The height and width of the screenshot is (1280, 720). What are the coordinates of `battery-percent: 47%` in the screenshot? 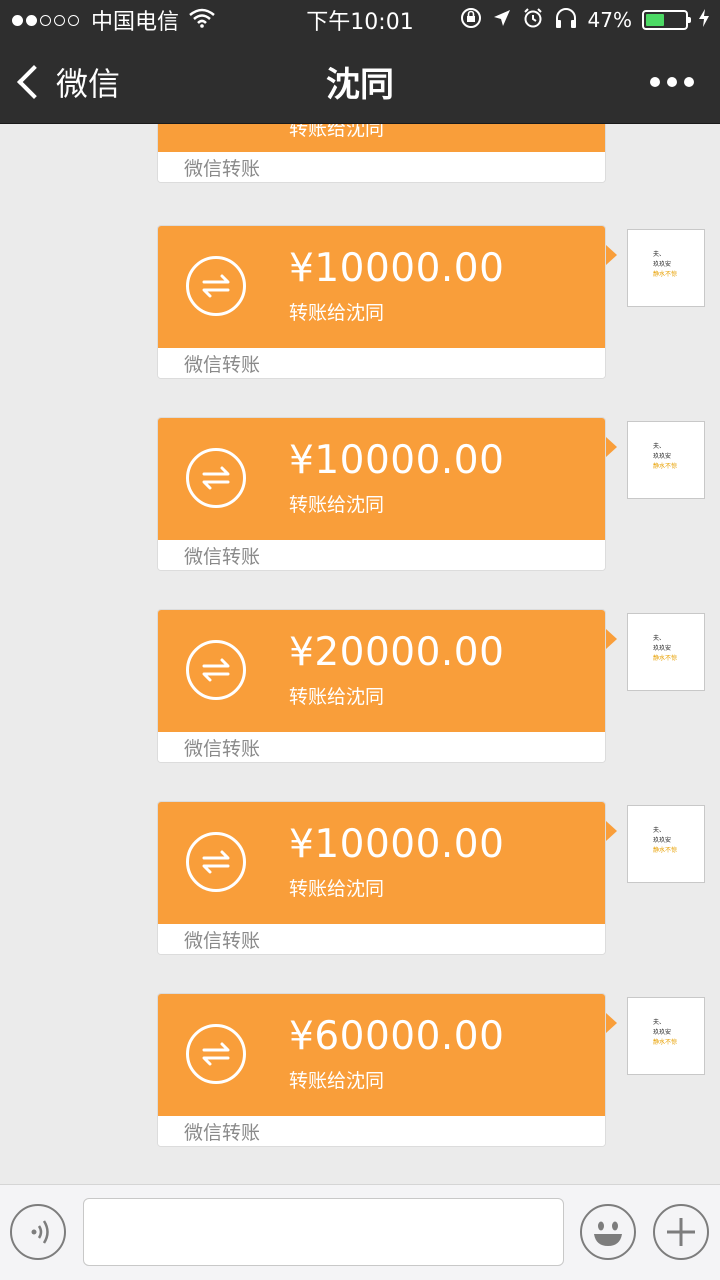 It's located at (609, 20).